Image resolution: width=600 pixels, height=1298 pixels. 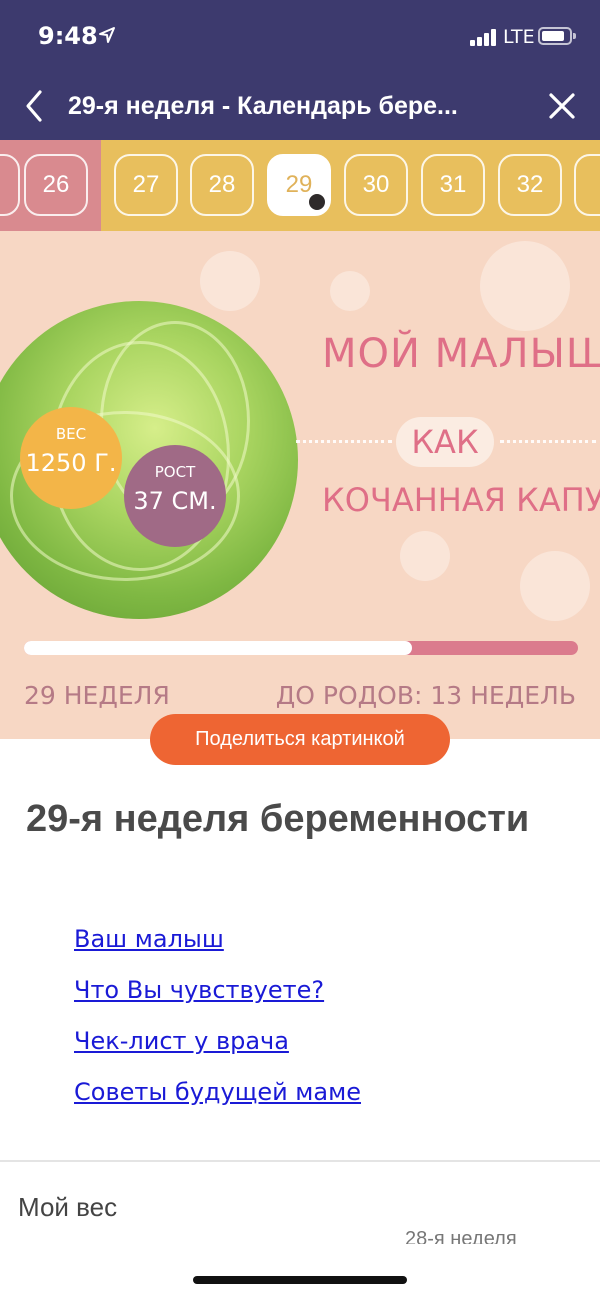 I want to click on week-item, so click(x=10, y=185).